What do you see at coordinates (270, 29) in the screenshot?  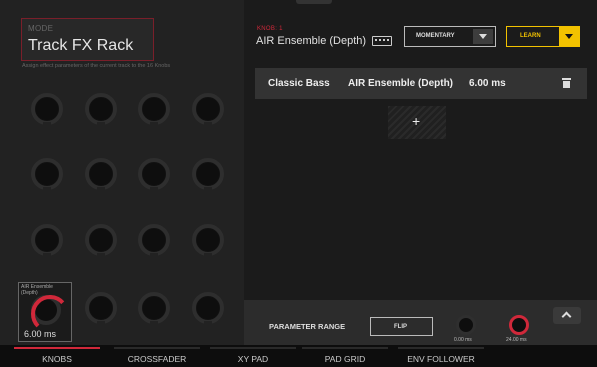 I see `knob-number-label: KNOB: 1` at bounding box center [270, 29].